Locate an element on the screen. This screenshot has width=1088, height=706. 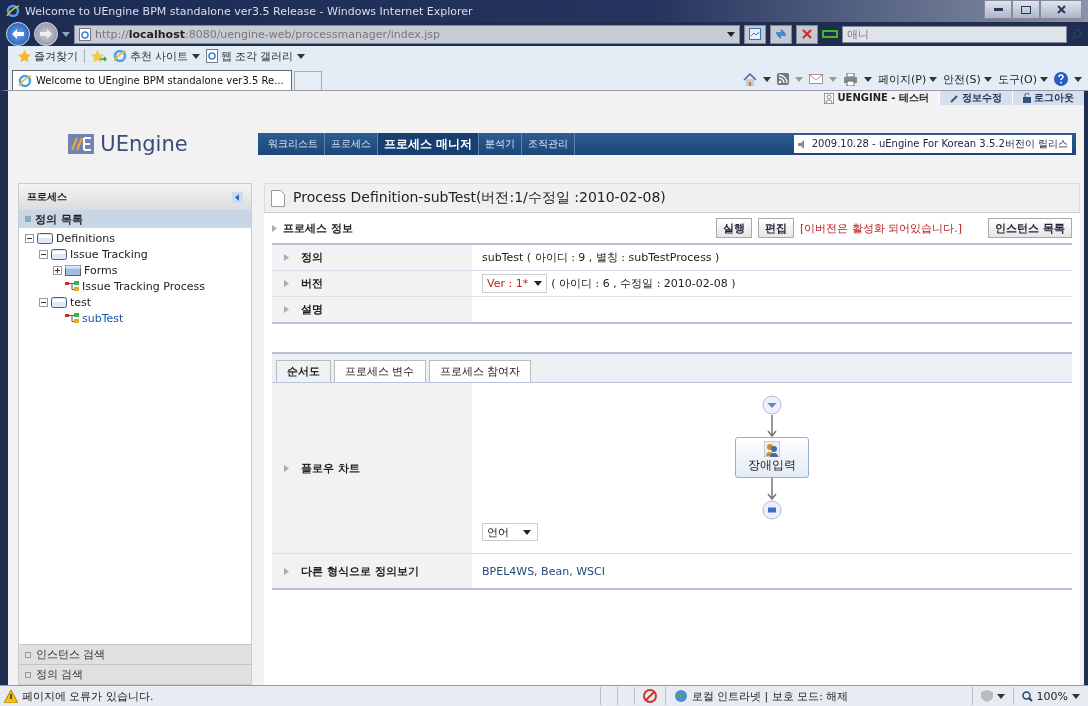
compatibility-button is located at coordinates (755, 34).